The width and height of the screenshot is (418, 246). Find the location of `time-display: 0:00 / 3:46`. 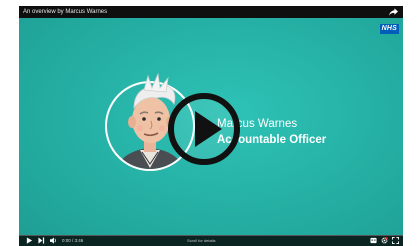

time-display: 0:00 / 3:46 is located at coordinates (73, 240).